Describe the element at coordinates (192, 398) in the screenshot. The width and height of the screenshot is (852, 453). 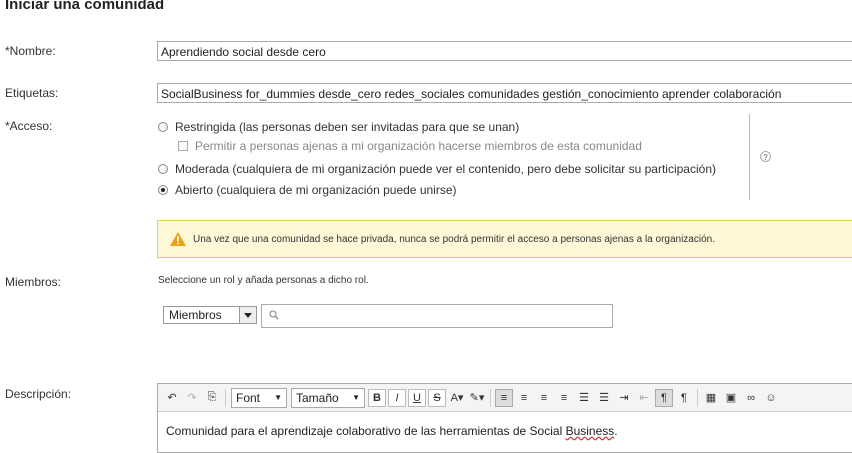
I see `redo-icon: ↷` at that location.